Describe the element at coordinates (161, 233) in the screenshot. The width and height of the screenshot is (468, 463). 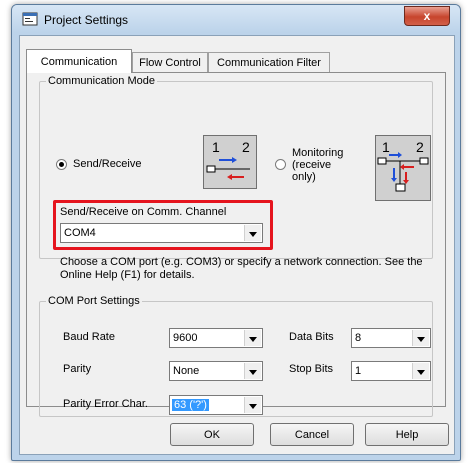
I see `channel-select: COM4` at that location.